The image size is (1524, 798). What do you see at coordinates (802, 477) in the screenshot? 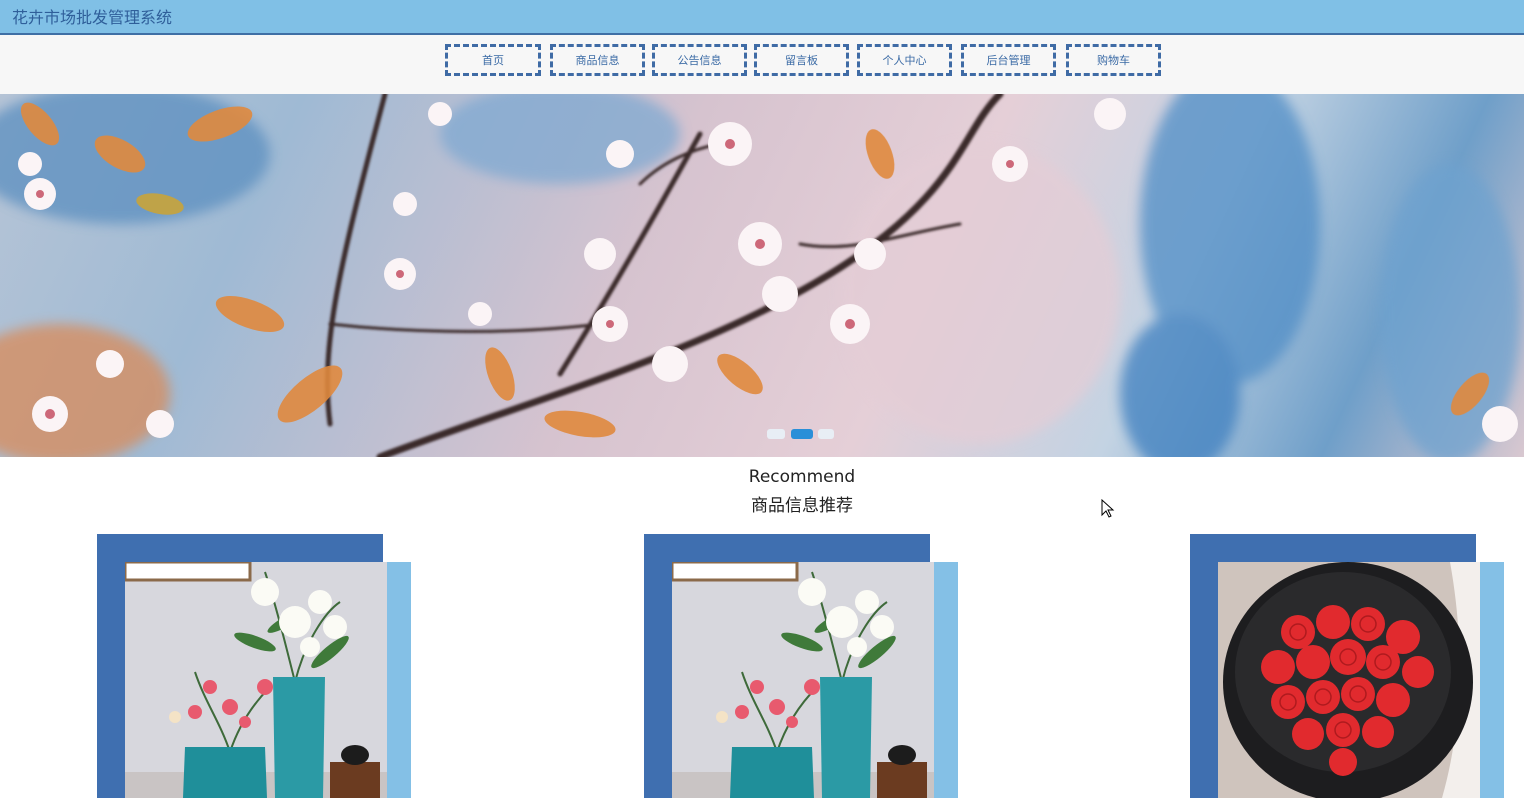
I see `recommend-title-en: Recommend` at bounding box center [802, 477].